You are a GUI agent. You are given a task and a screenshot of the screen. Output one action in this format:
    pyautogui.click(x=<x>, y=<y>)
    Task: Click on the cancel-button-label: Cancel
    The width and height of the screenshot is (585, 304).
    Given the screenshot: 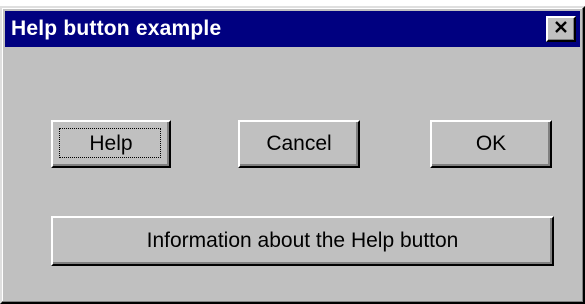 What is the action you would take?
    pyautogui.click(x=299, y=143)
    